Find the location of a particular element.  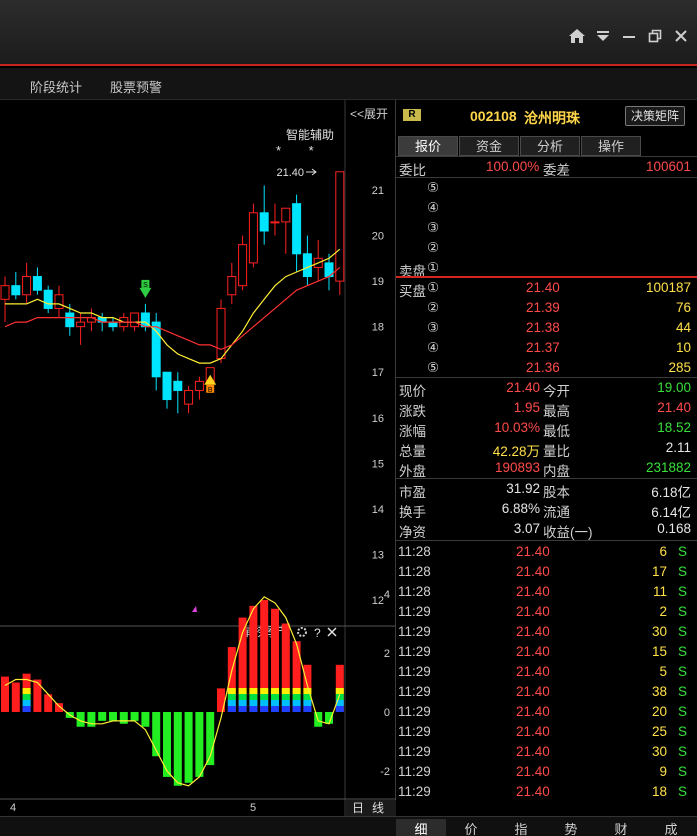

tick-row: 11:29 21.40 20 S is located at coordinates (546, 712).